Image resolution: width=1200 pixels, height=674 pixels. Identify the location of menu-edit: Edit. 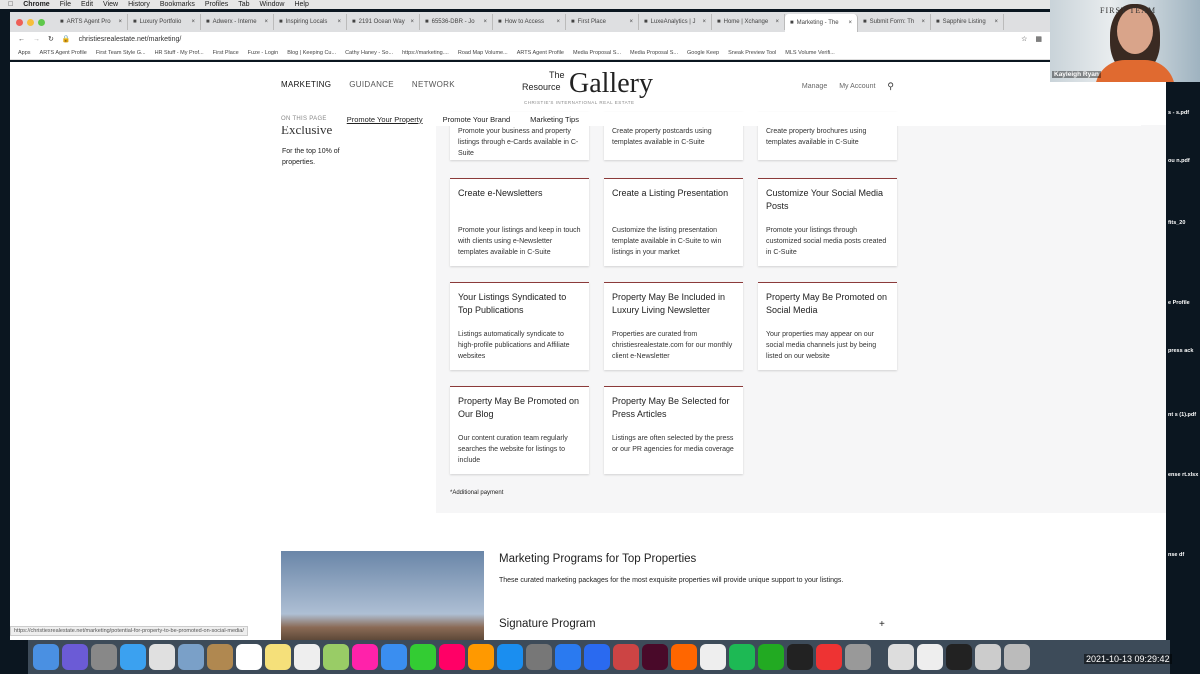
(87, 4).